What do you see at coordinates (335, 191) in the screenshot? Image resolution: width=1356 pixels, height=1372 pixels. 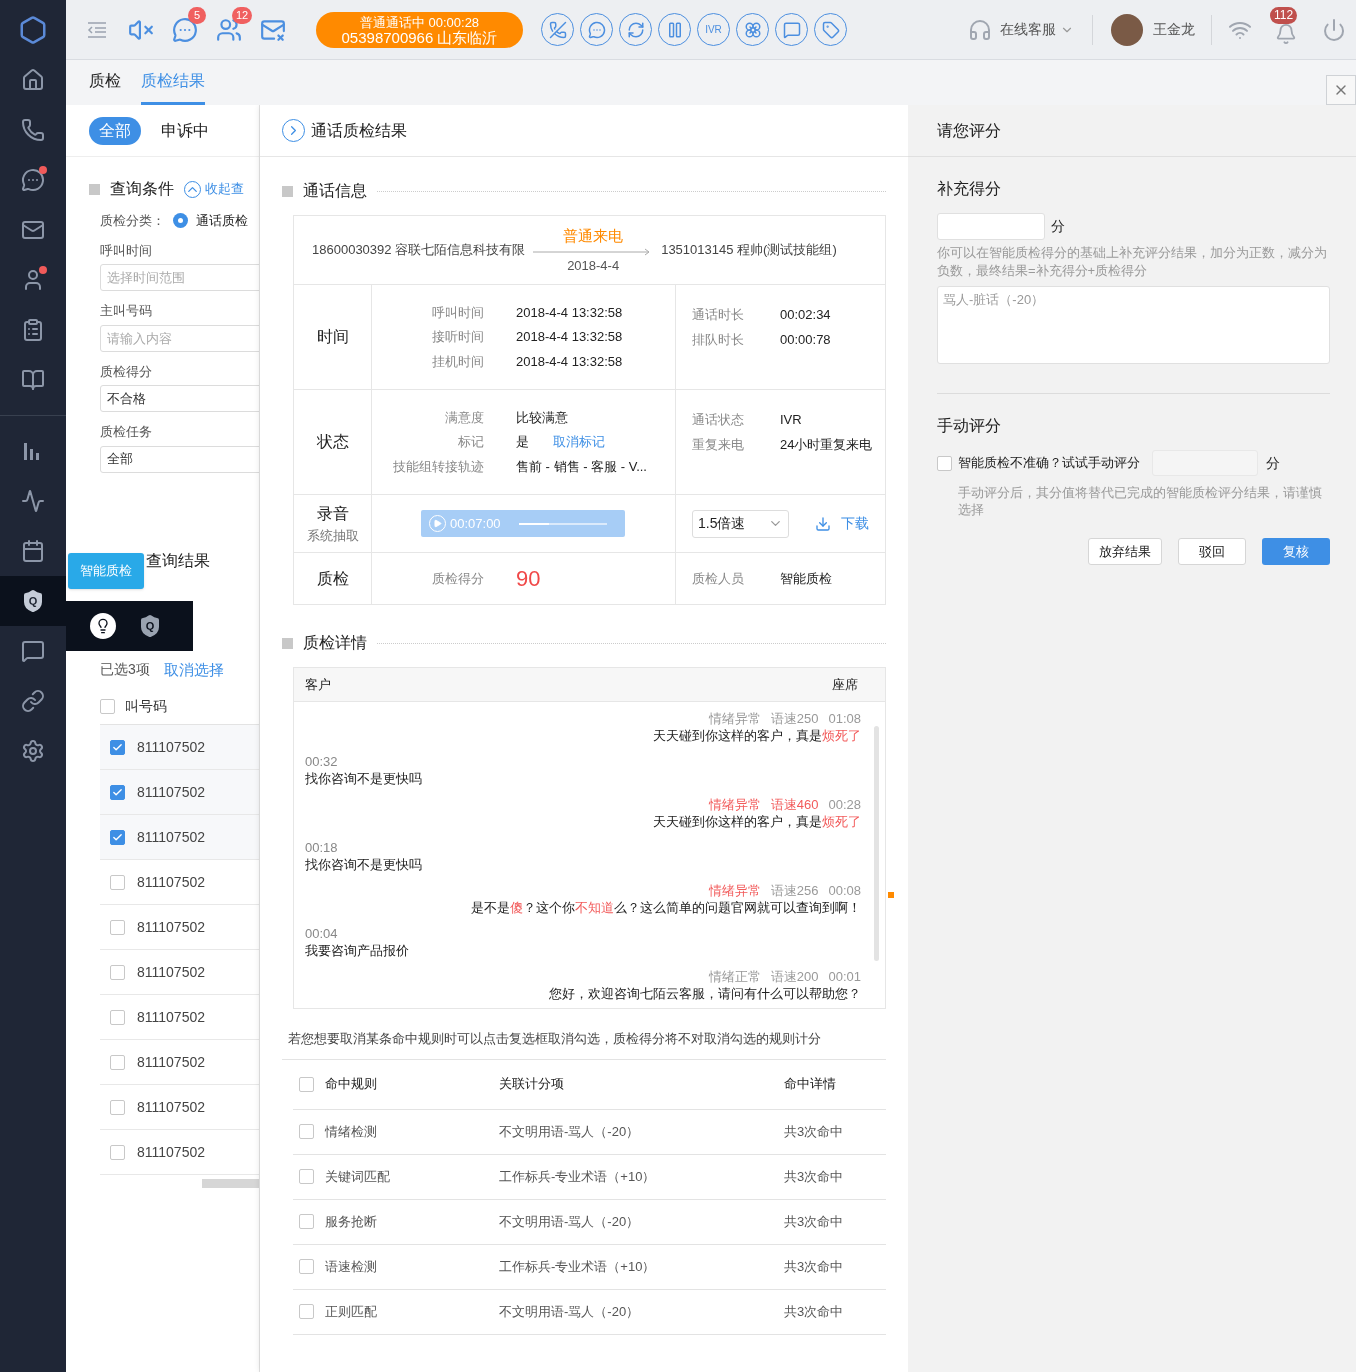 I see `section-title: 通话信息` at bounding box center [335, 191].